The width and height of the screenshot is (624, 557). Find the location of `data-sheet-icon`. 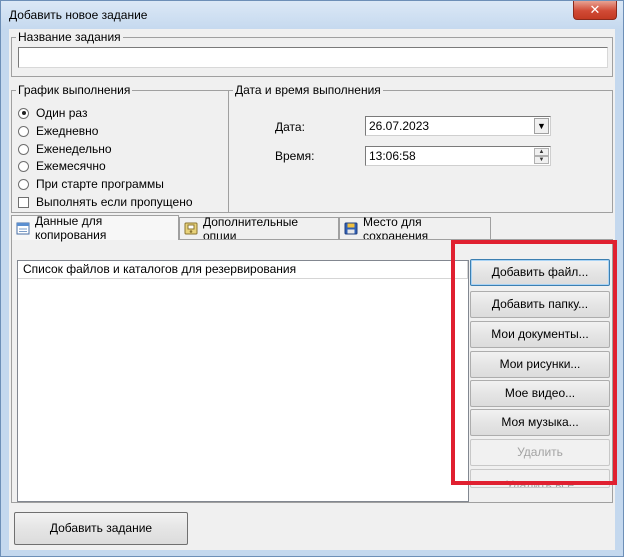

data-sheet-icon is located at coordinates (23, 228).